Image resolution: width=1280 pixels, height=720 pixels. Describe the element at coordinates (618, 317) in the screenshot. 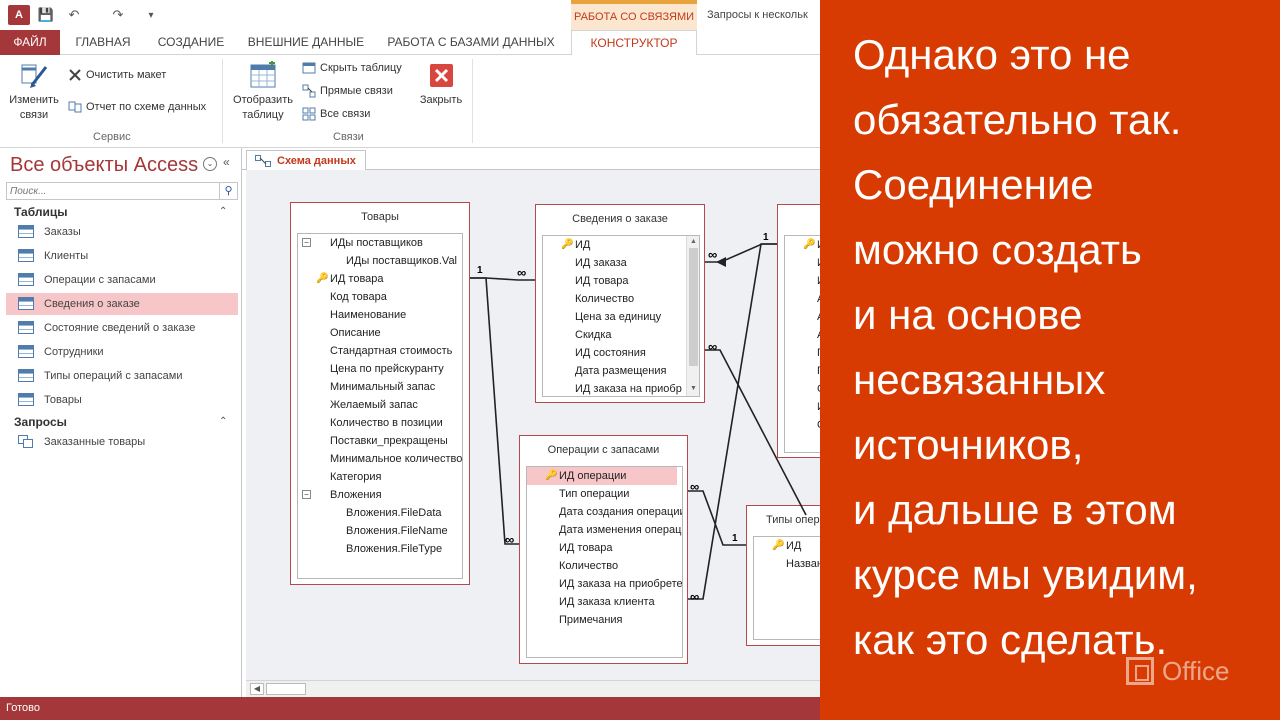

I see `field-row: Цена за единицу` at that location.